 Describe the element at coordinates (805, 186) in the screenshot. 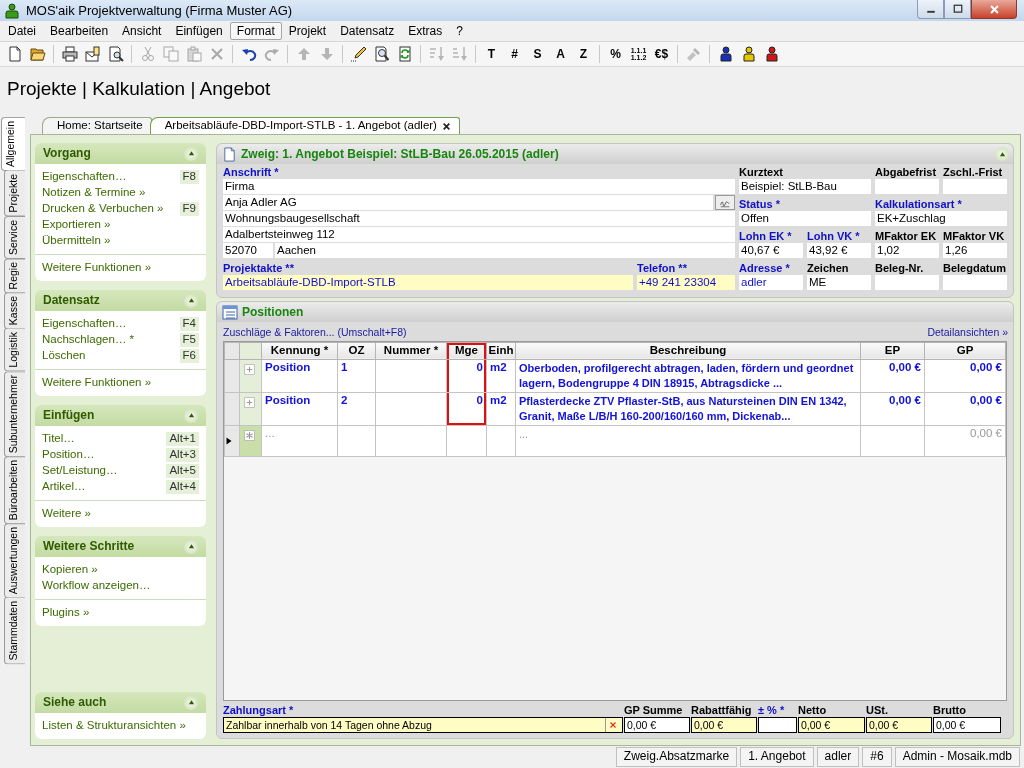

I see `input-field: Beispiel: StLB-Bau` at that location.